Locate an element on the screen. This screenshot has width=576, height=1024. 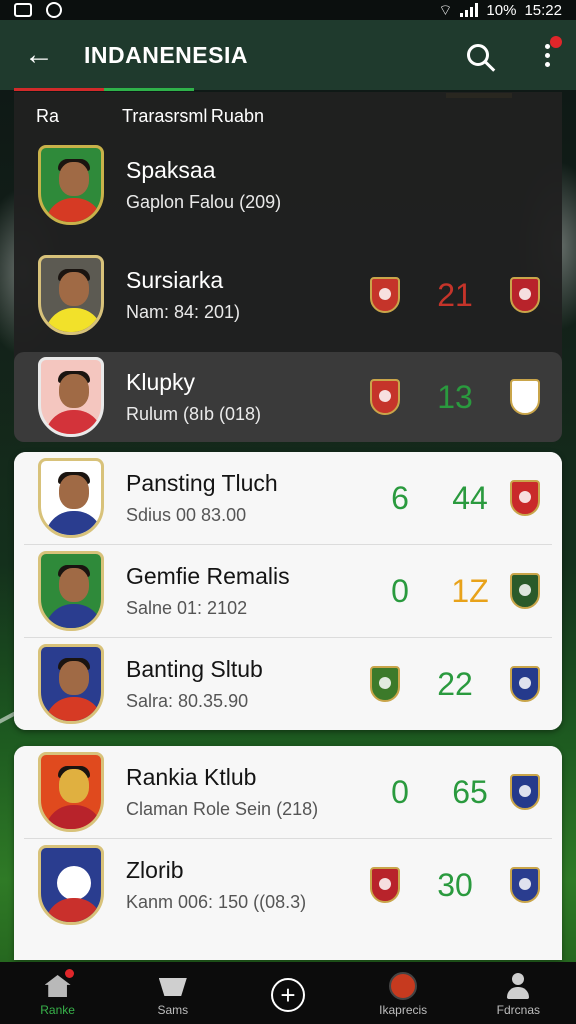
player-name: Zlorib is located at coordinates (155, 870).